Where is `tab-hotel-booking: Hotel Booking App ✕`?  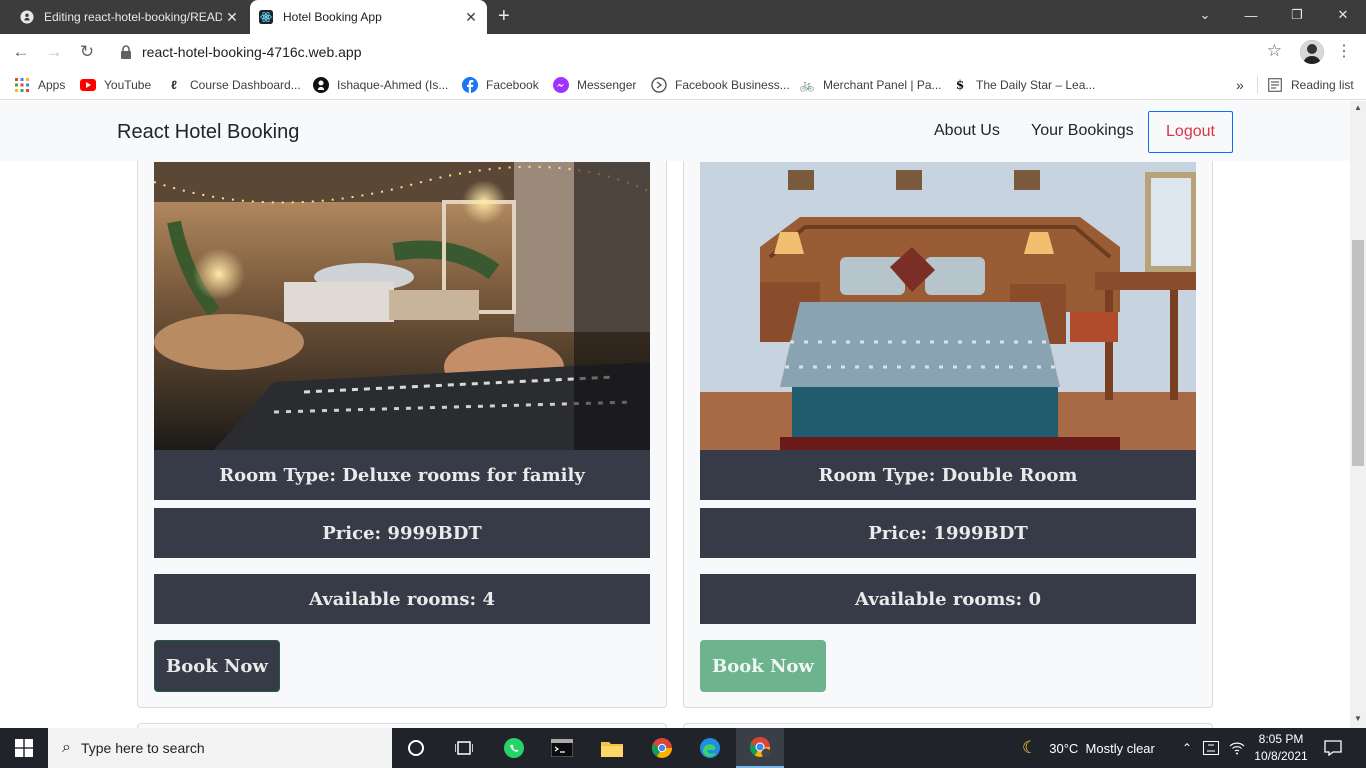
tab-hotel-booking: Hotel Booking App ✕ is located at coordinates (368, 17).